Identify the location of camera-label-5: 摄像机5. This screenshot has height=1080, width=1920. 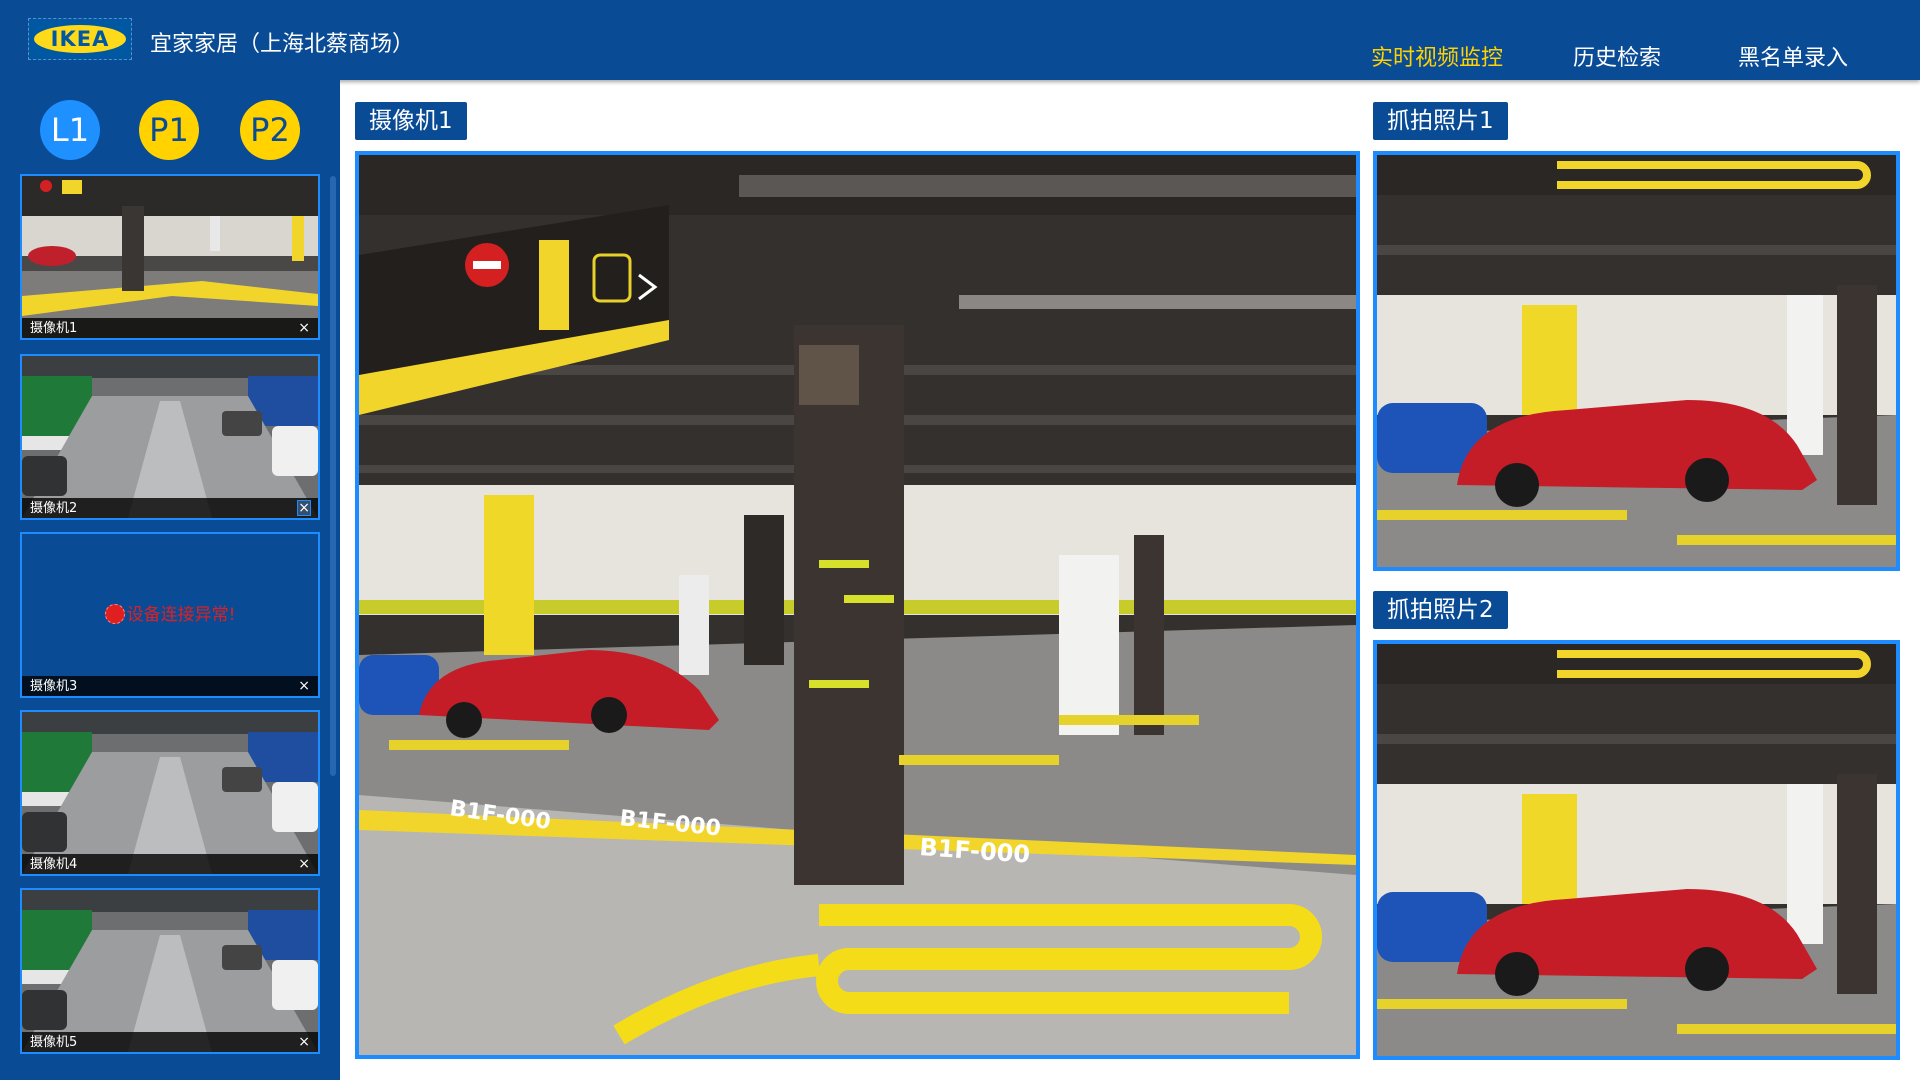
(54, 1042).